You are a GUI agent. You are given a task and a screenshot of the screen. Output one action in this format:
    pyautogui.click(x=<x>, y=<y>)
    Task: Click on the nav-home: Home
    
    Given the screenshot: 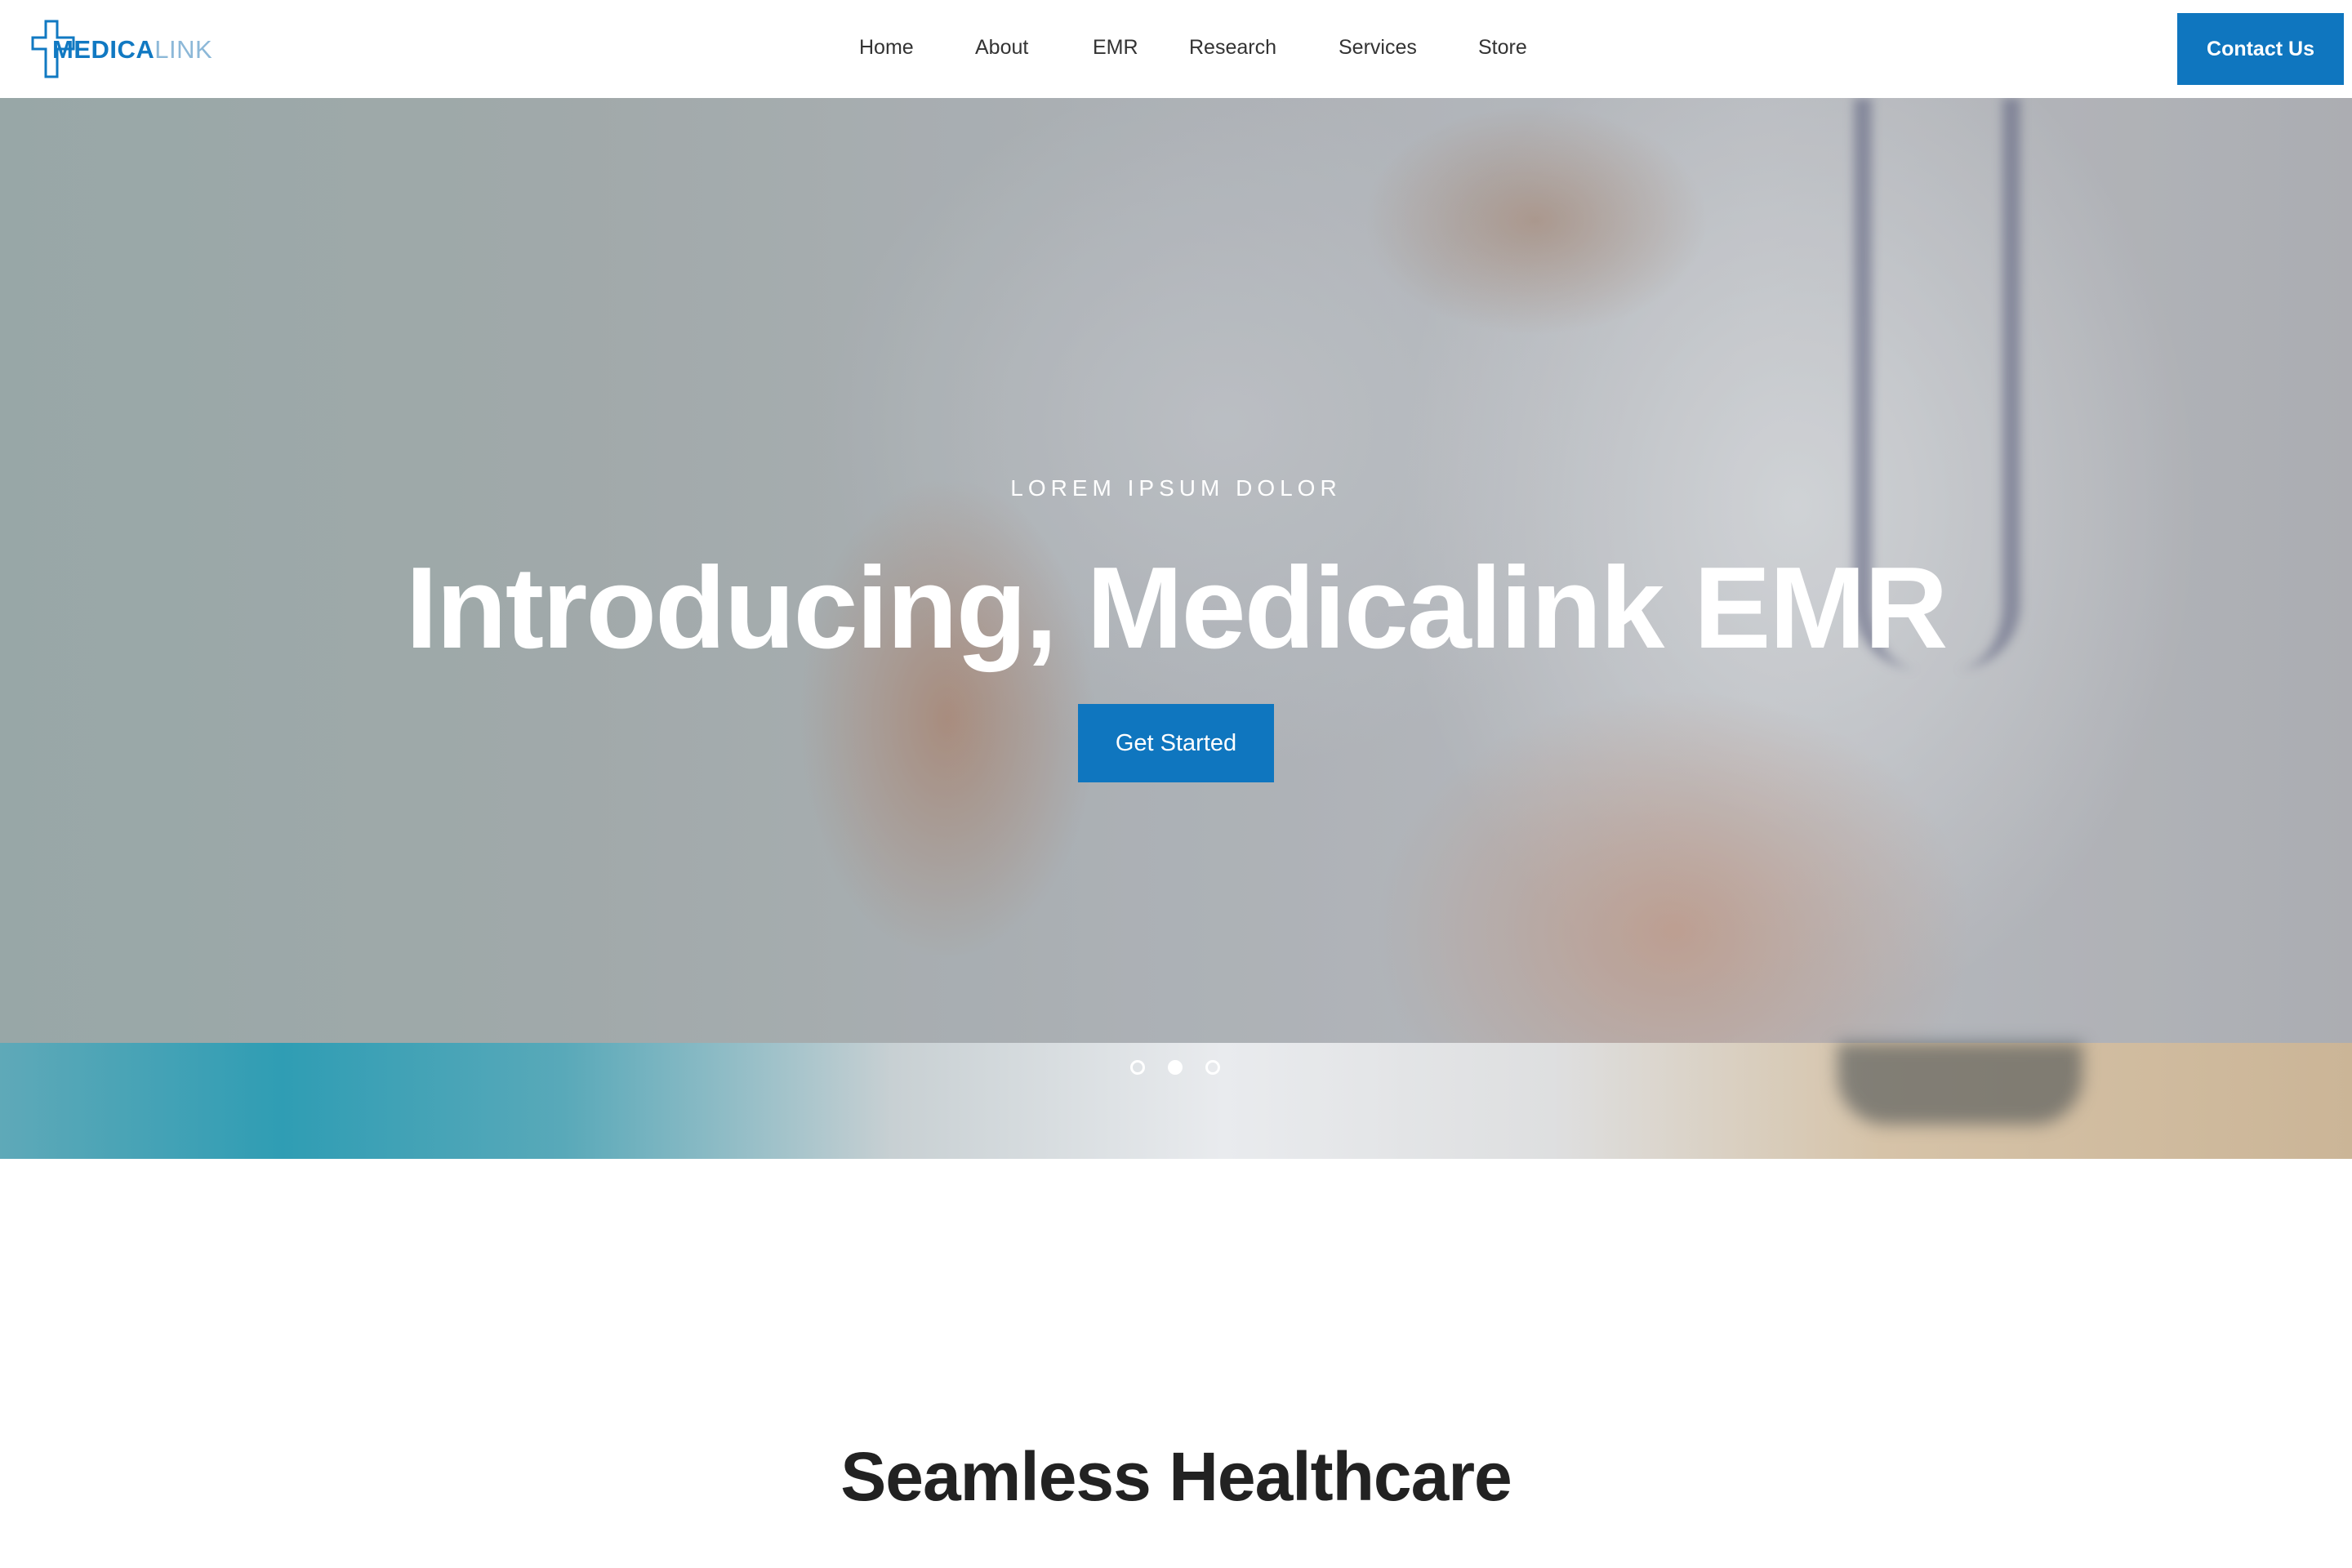 What is the action you would take?
    pyautogui.click(x=887, y=48)
    